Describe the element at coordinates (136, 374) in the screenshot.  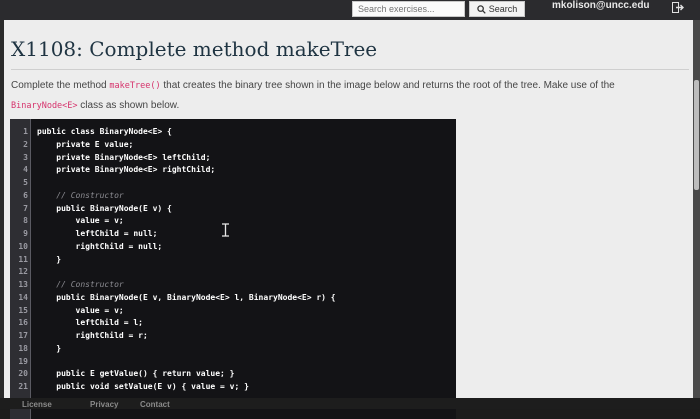
I see `code-text: public E getValue() { return value; }` at that location.